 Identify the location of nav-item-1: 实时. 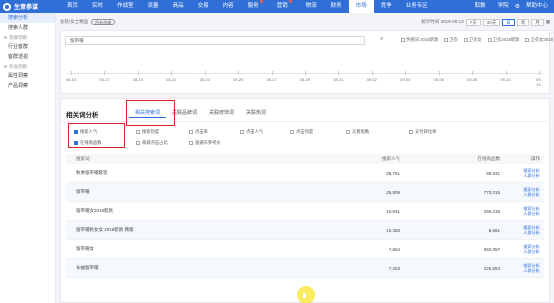
(97, 6).